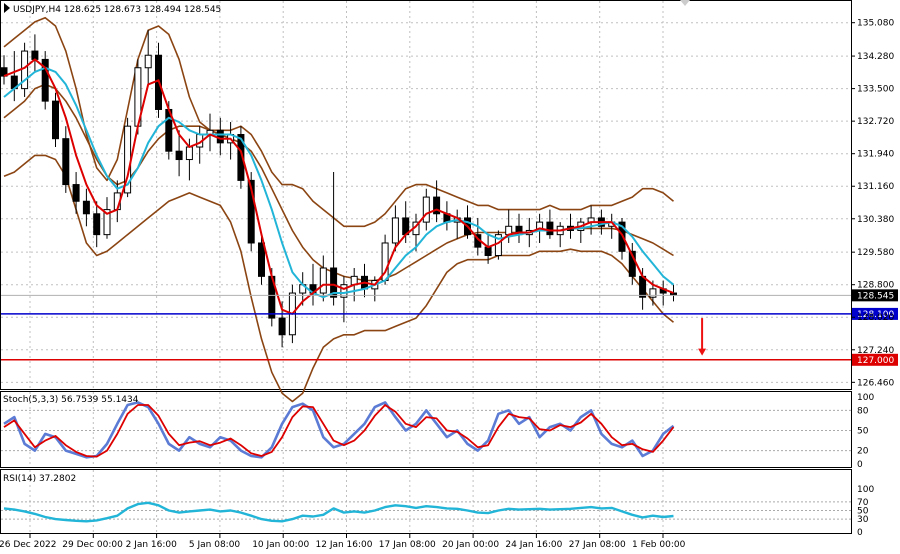 This screenshot has width=900, height=554. What do you see at coordinates (407, 545) in the screenshot?
I see `time-tick-label: 17 Jan 08:00` at bounding box center [407, 545].